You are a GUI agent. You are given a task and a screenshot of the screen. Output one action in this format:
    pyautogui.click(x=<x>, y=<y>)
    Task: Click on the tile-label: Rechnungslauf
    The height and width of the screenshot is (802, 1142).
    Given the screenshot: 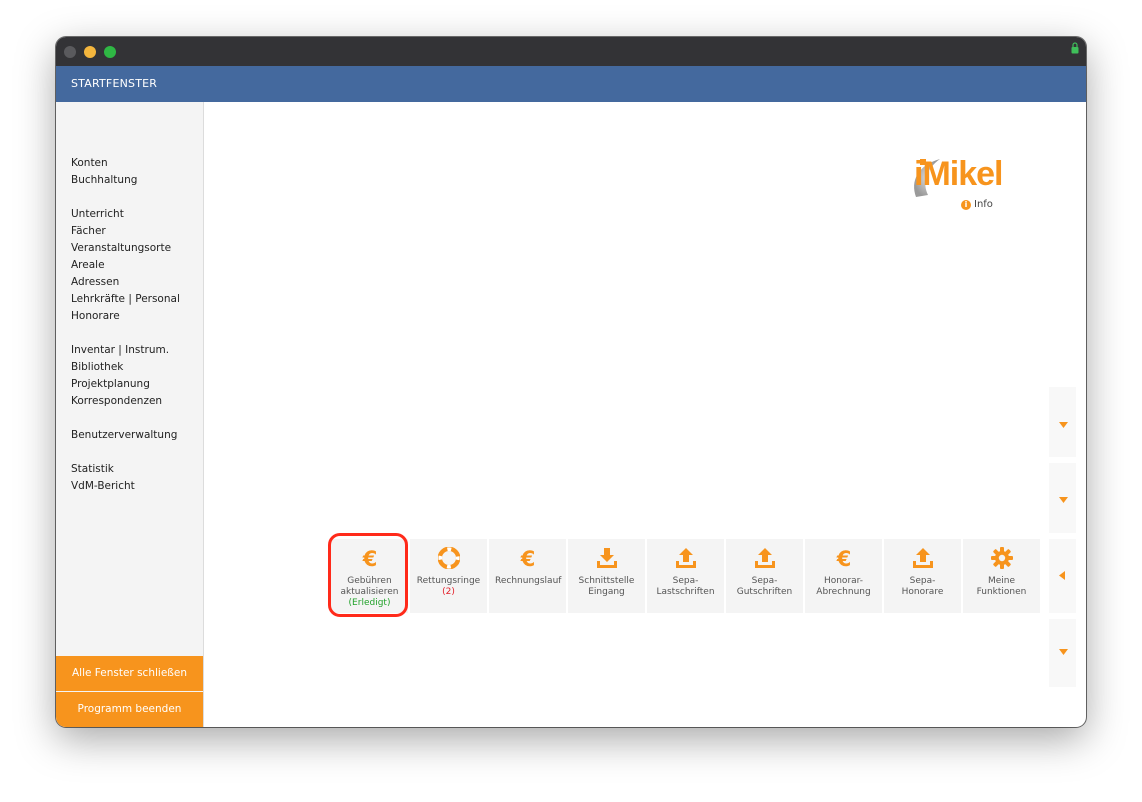 What is the action you would take?
    pyautogui.click(x=527, y=581)
    